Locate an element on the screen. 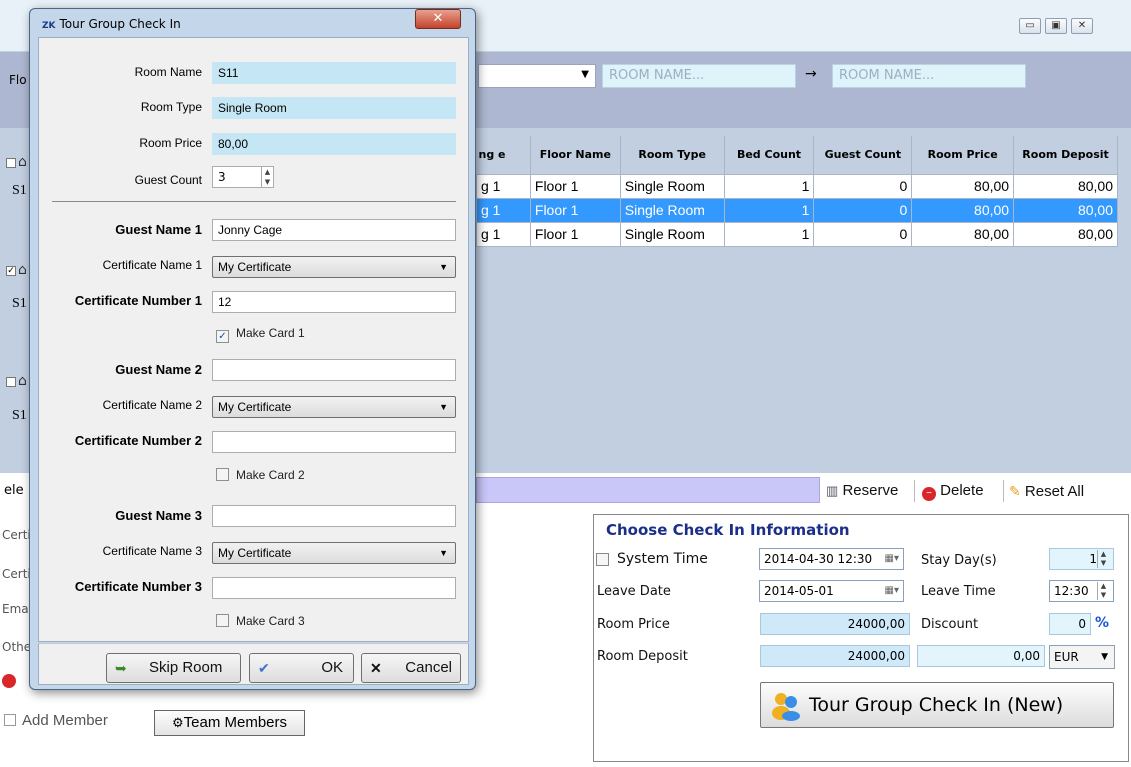 The width and height of the screenshot is (1131, 767). tour-group-check-in-button: Tour Group Check In (New) is located at coordinates (937, 705).